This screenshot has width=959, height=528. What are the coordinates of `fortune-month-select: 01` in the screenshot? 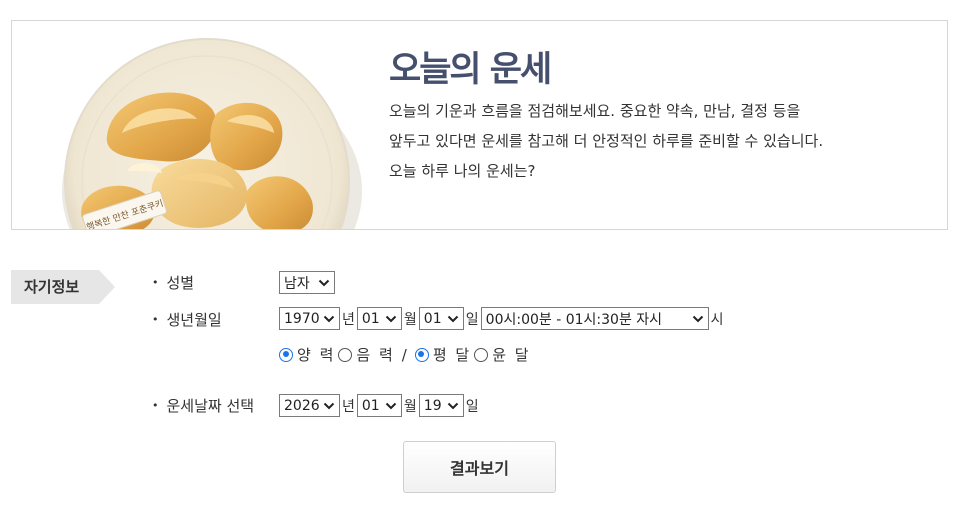 It's located at (379, 405).